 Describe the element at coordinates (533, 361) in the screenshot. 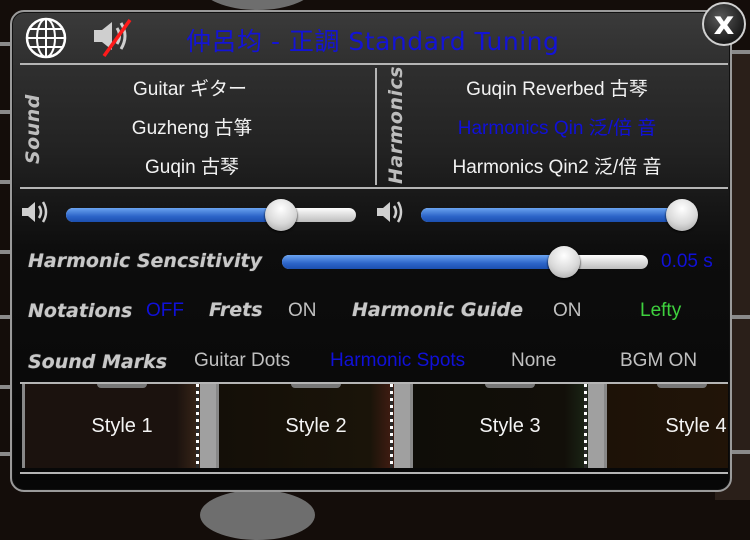

I see `sound-mark-none: None` at that location.